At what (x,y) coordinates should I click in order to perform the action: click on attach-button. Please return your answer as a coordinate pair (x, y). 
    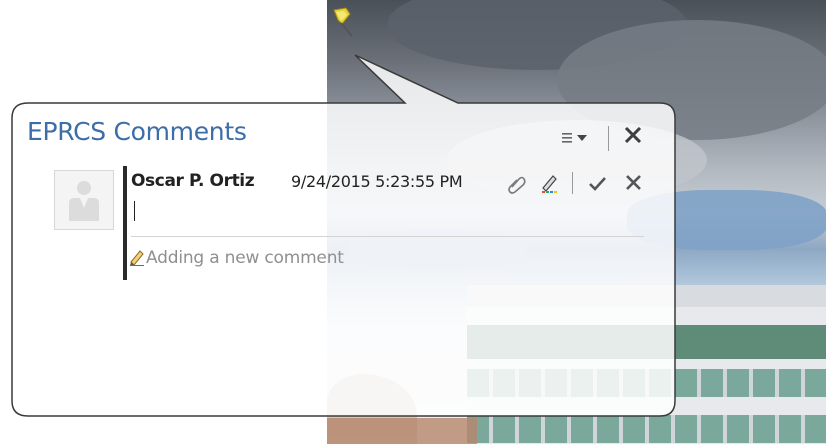
    Looking at the image, I should click on (516, 184).